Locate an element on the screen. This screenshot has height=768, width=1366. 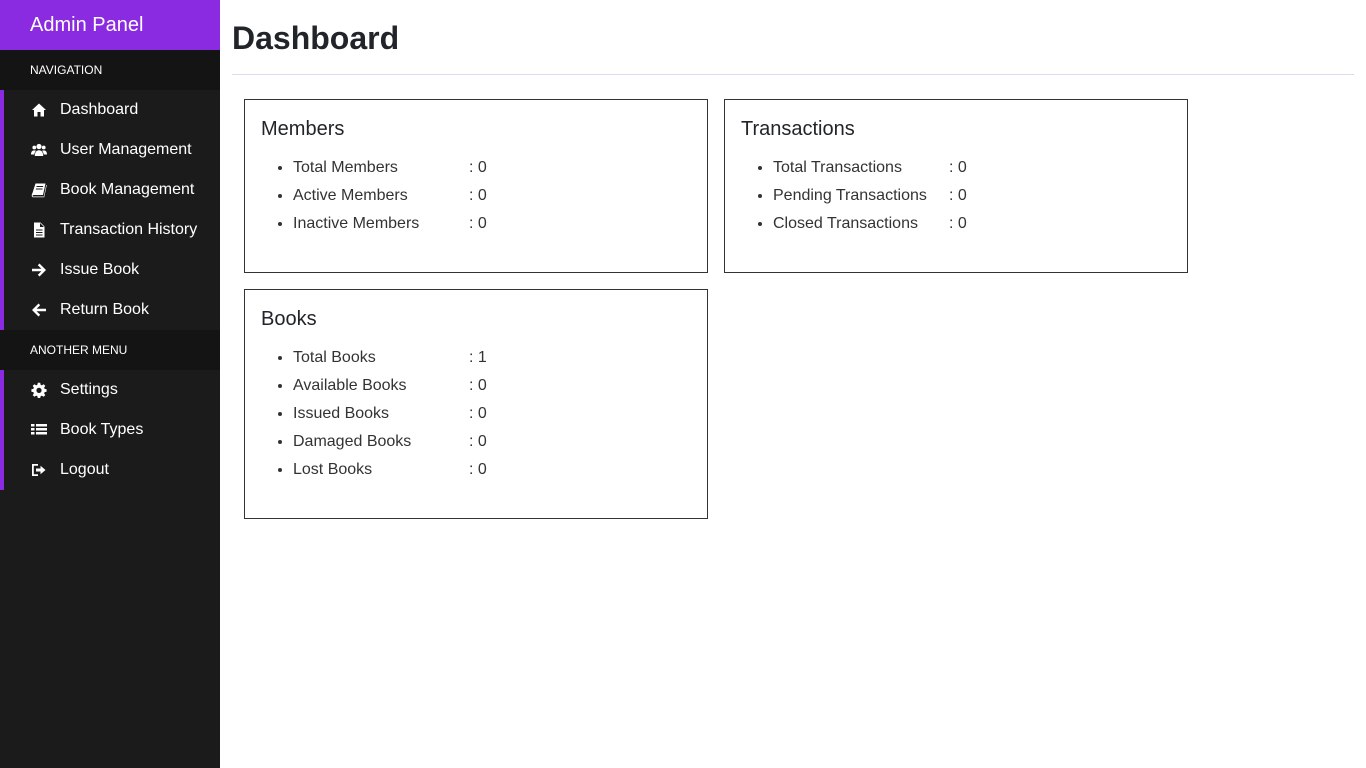
sidebar-item-transaction-history: Transaction History is located at coordinates (112, 230).